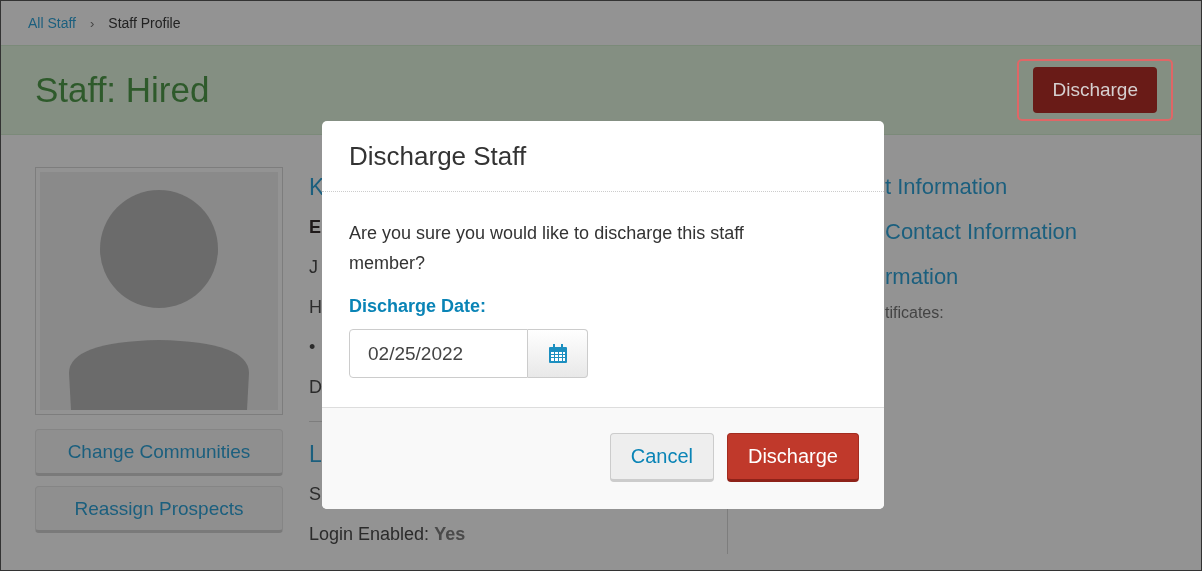 The height and width of the screenshot is (571, 1202). I want to click on page-title: Staff: Hired, so click(122, 90).